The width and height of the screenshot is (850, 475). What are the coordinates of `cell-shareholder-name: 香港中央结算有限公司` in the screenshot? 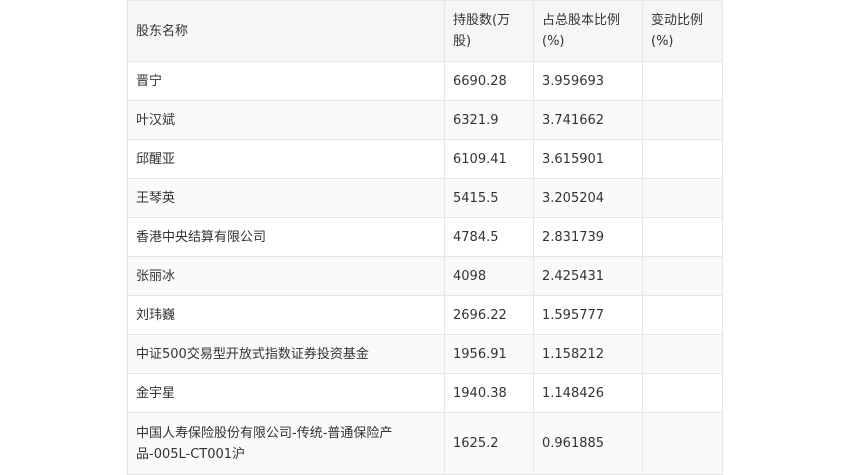 It's located at (286, 237).